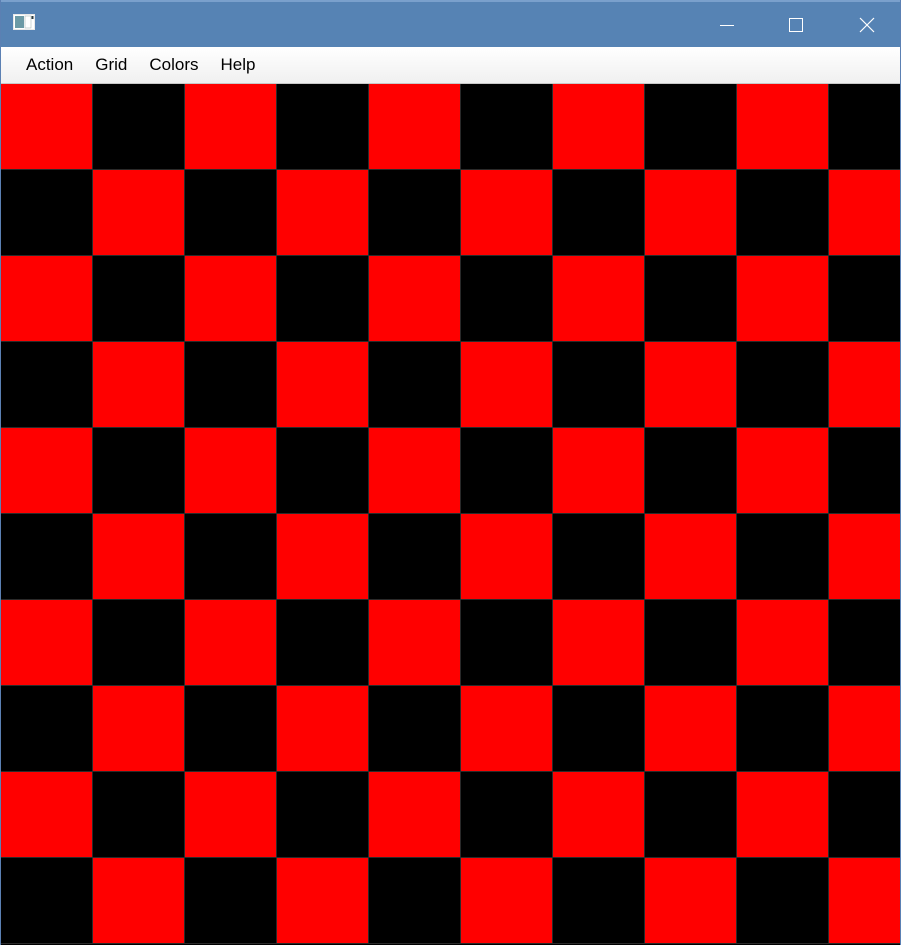 The width and height of the screenshot is (901, 945). I want to click on menu-colors: Colors, so click(173, 65).